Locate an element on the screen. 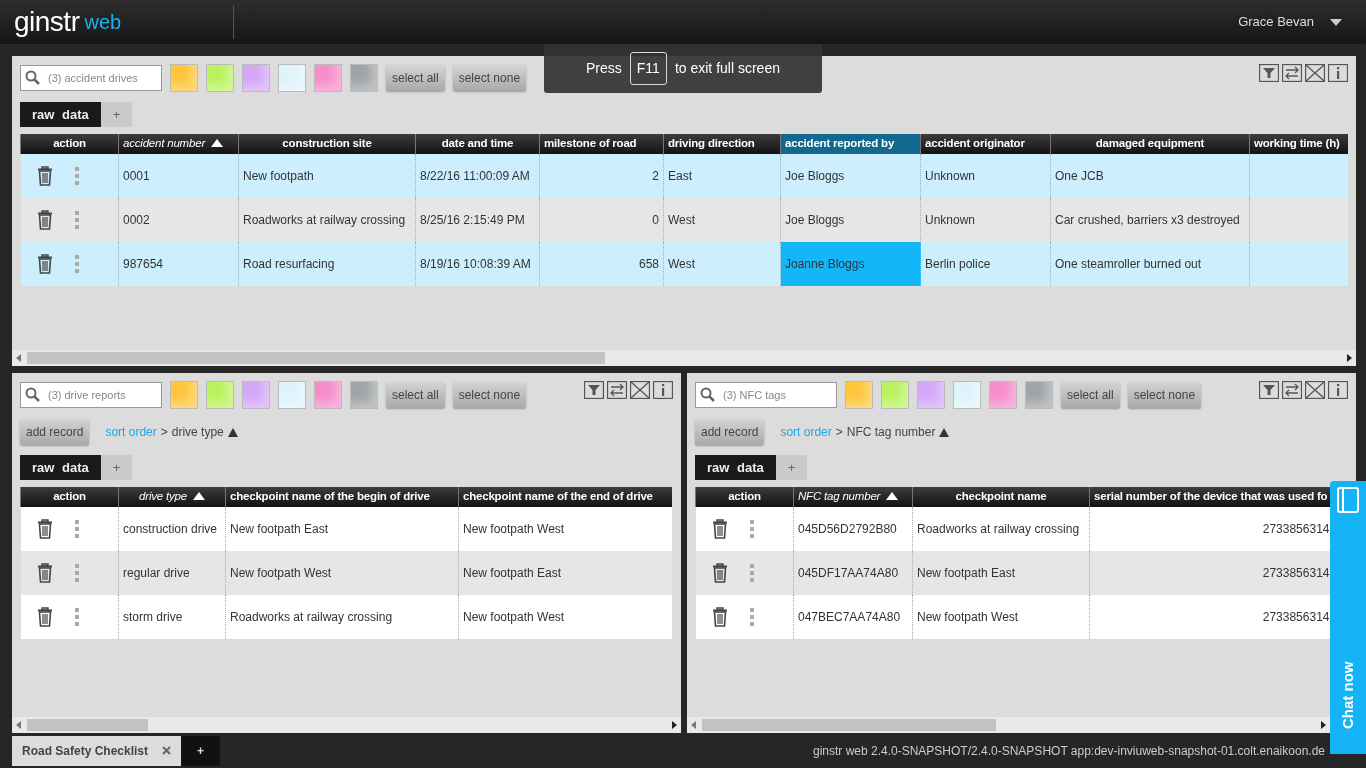 The image size is (1366, 768). workspace-tab: Road Safety Checklist is located at coordinates (97, 750).